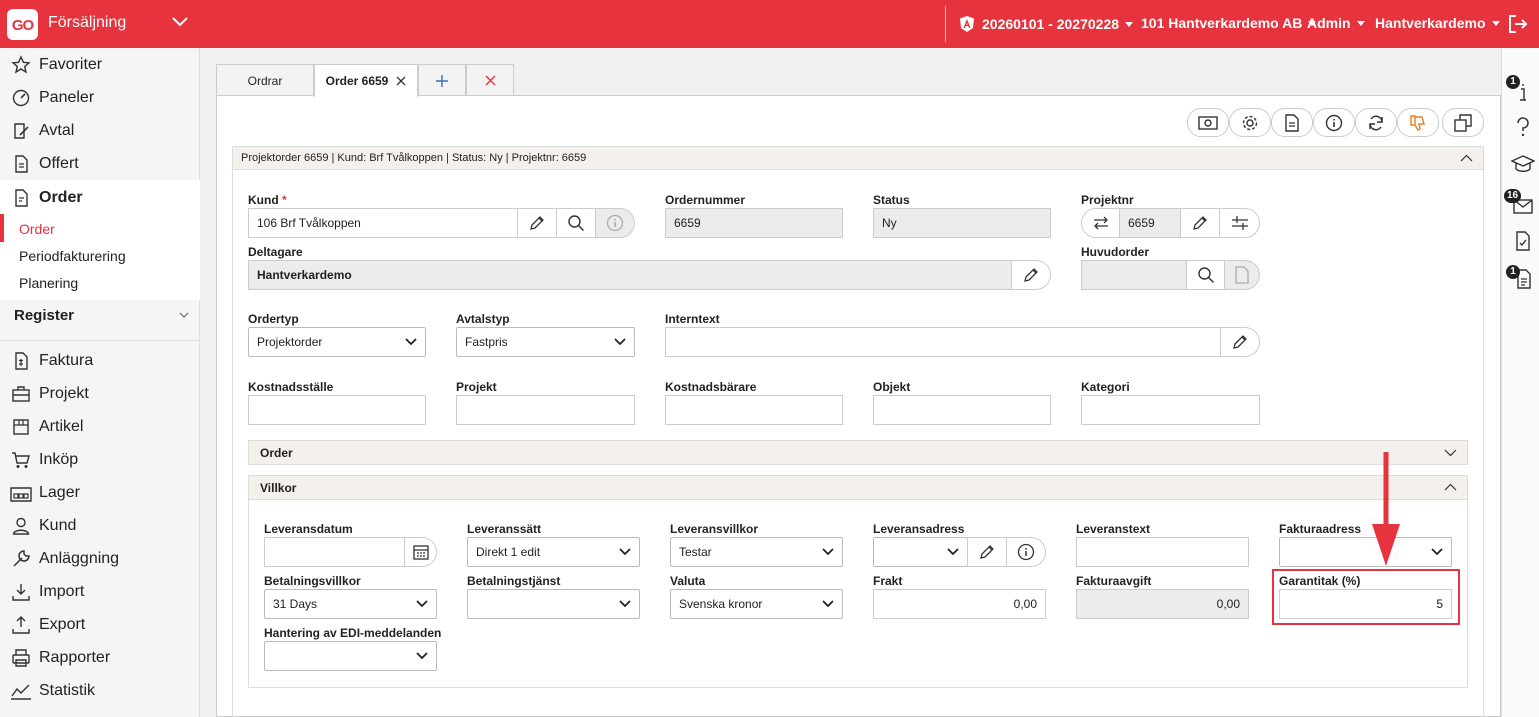  Describe the element at coordinates (943, 342) in the screenshot. I see `interntext-field` at that location.